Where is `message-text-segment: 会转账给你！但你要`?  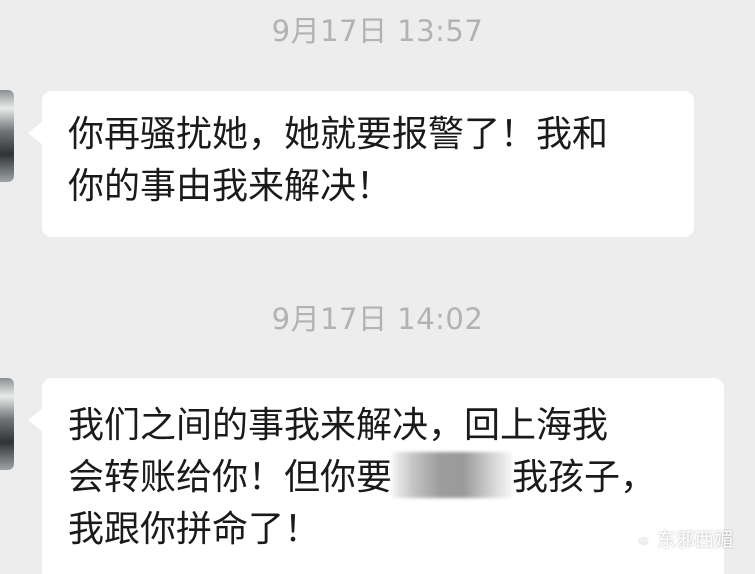
message-text-segment: 会转账给你！但你要 is located at coordinates (230, 477).